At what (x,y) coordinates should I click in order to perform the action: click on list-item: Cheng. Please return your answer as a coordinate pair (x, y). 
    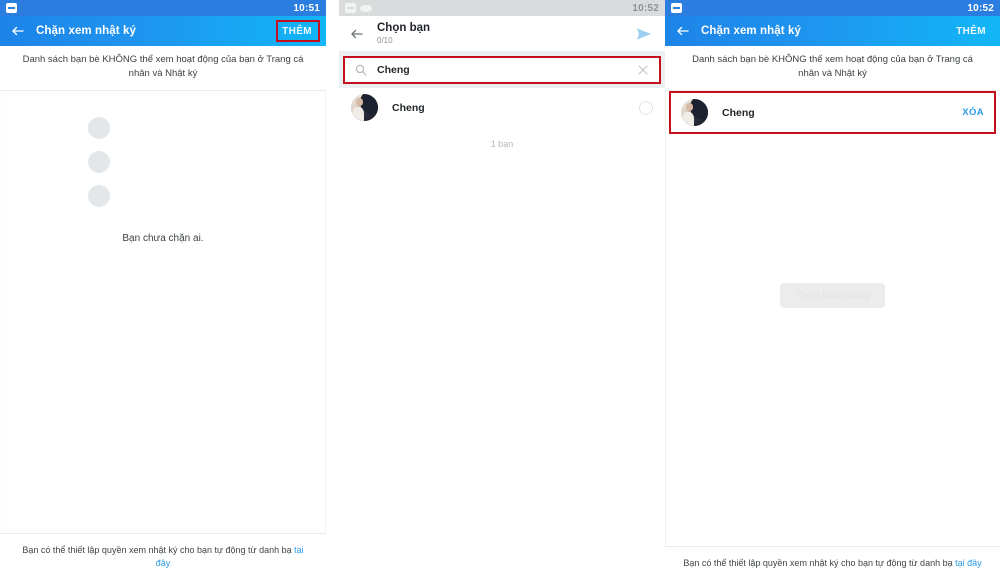
    Looking at the image, I should click on (502, 107).